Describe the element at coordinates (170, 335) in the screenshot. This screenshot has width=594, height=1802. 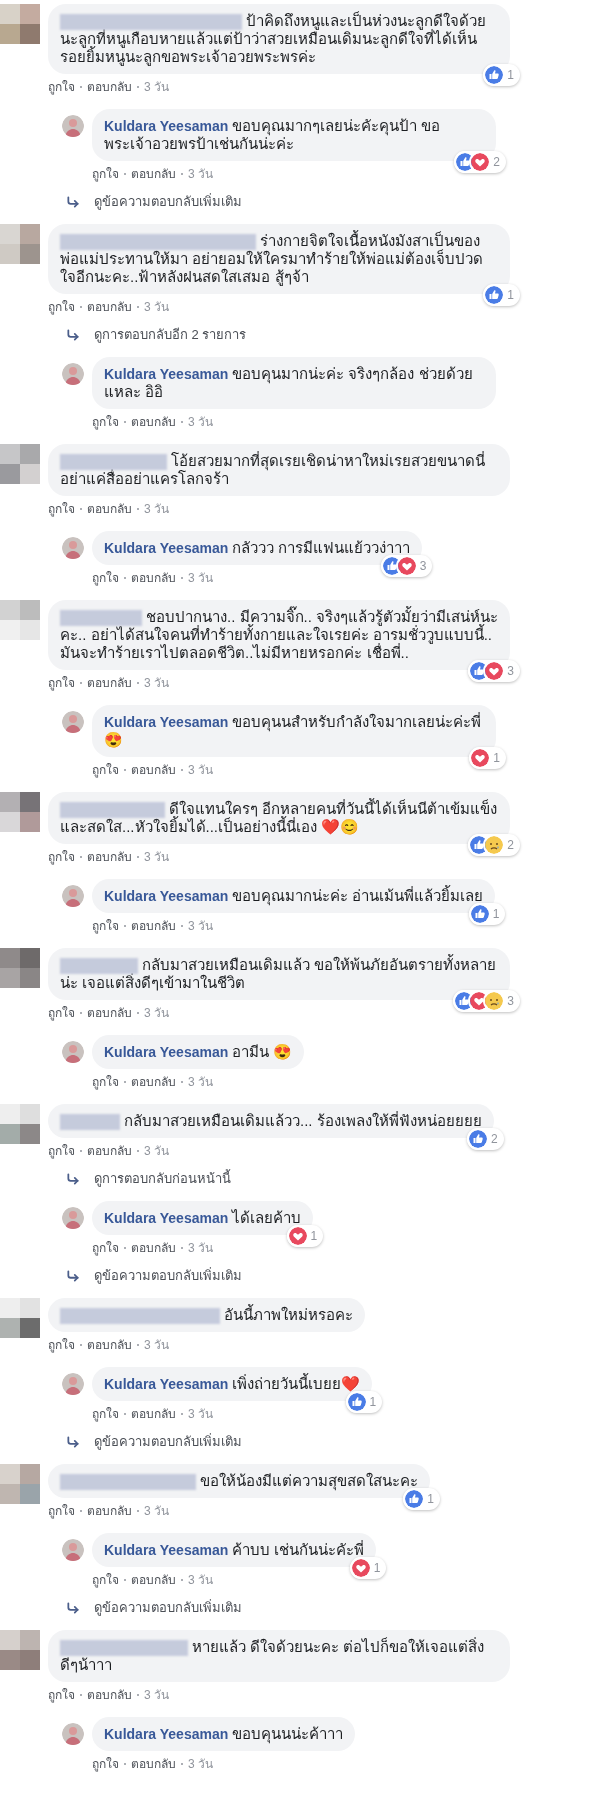
I see `more-replies-link: ดูการตอบกลับอีก 2 รายการ` at that location.